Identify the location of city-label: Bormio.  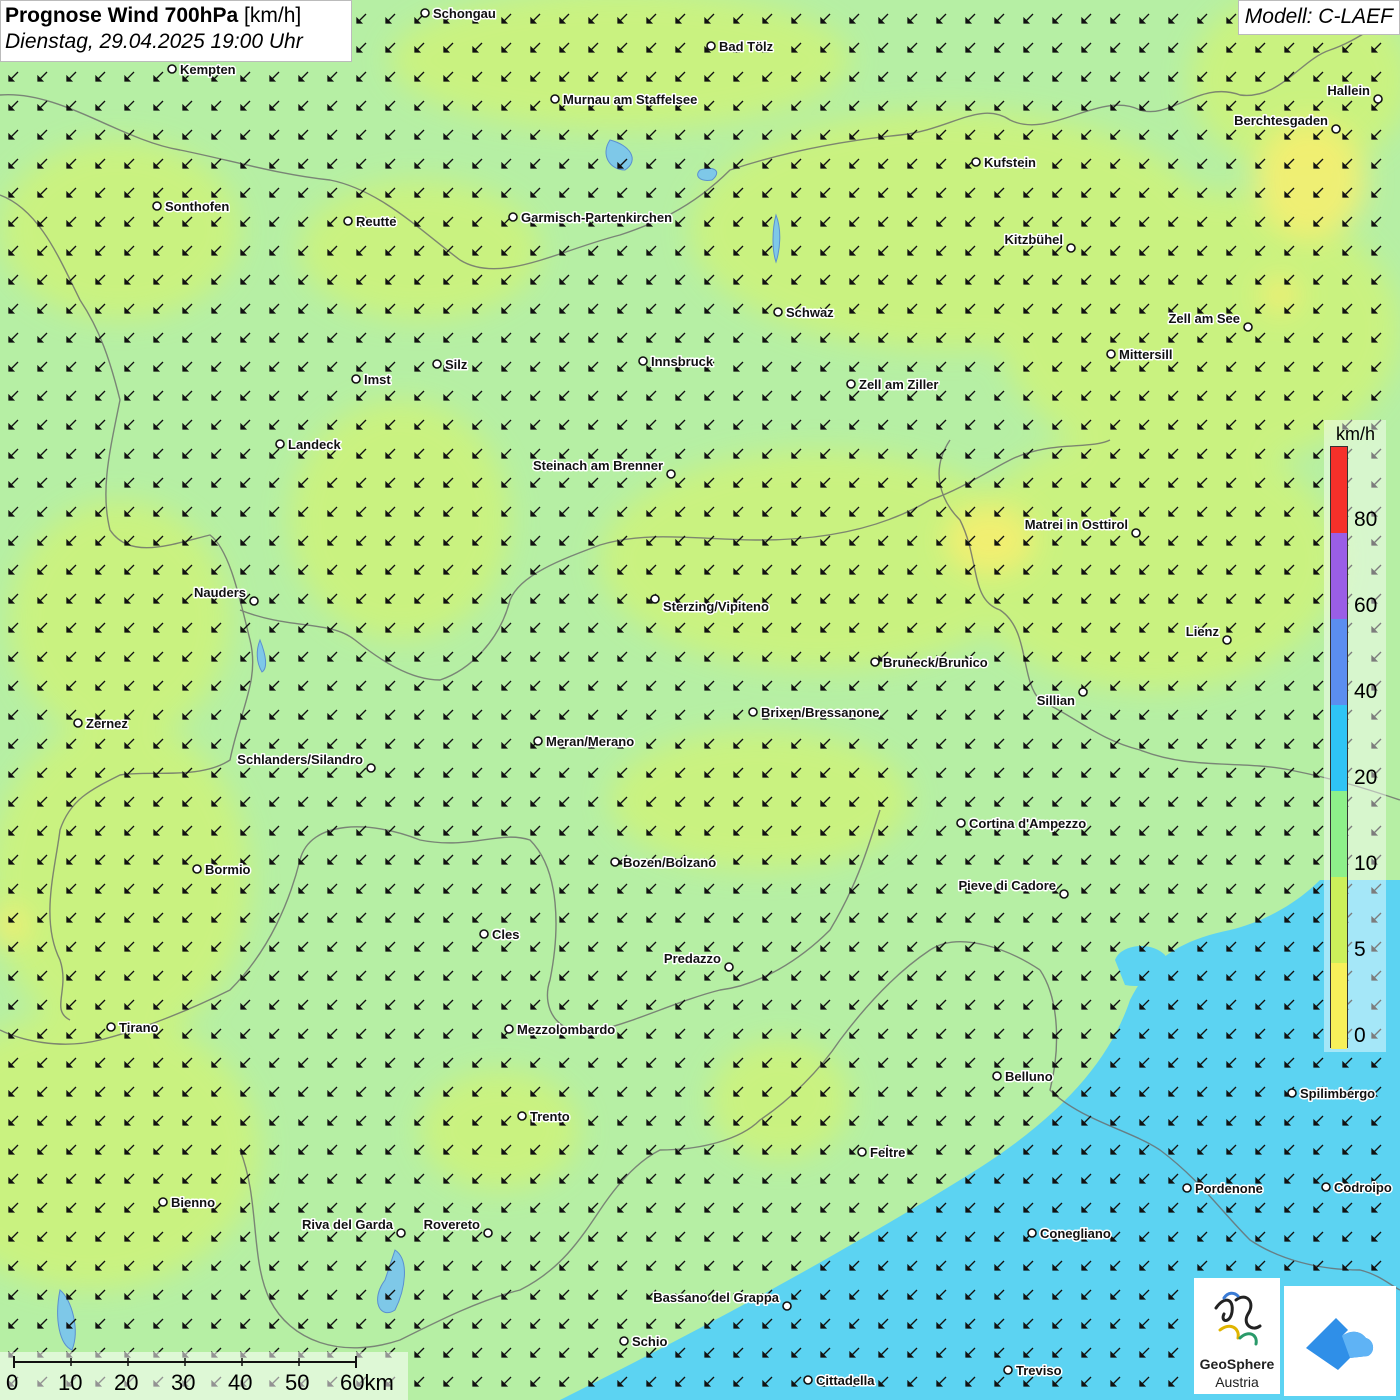
(228, 869).